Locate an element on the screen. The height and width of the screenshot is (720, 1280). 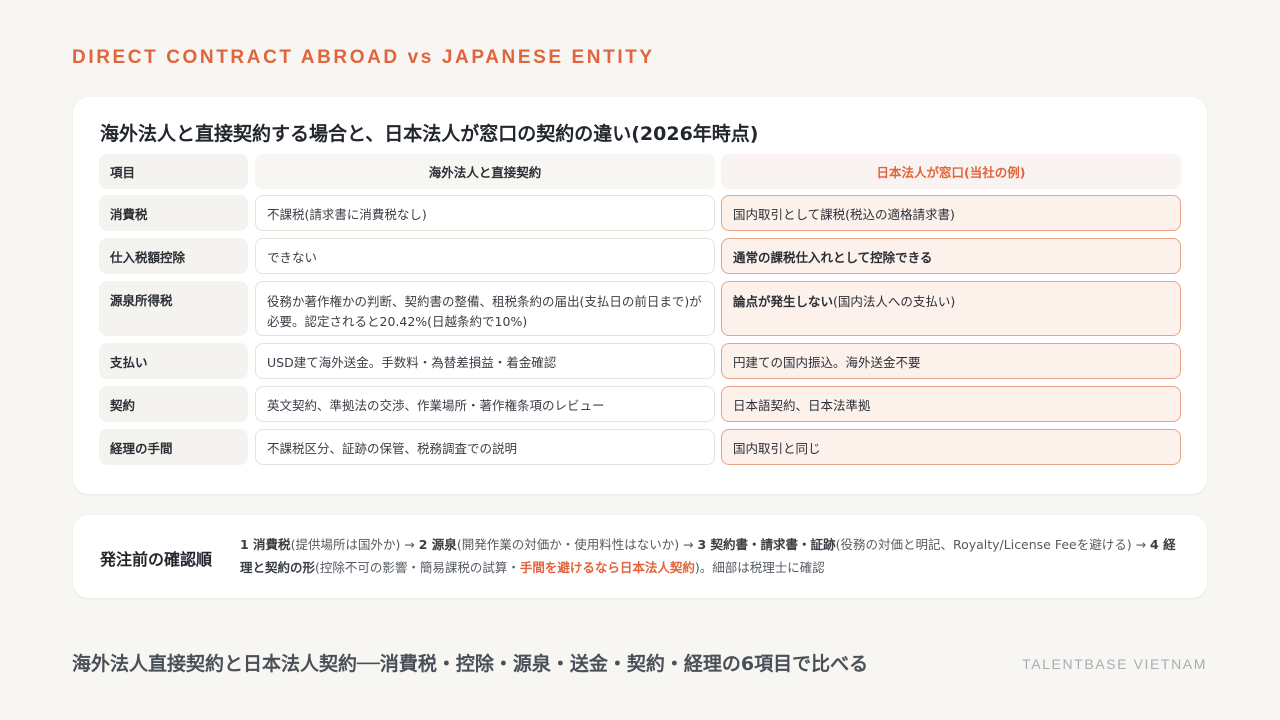
brand-logo-text: TALENTBASE VIETNAM is located at coordinates (1114, 664).